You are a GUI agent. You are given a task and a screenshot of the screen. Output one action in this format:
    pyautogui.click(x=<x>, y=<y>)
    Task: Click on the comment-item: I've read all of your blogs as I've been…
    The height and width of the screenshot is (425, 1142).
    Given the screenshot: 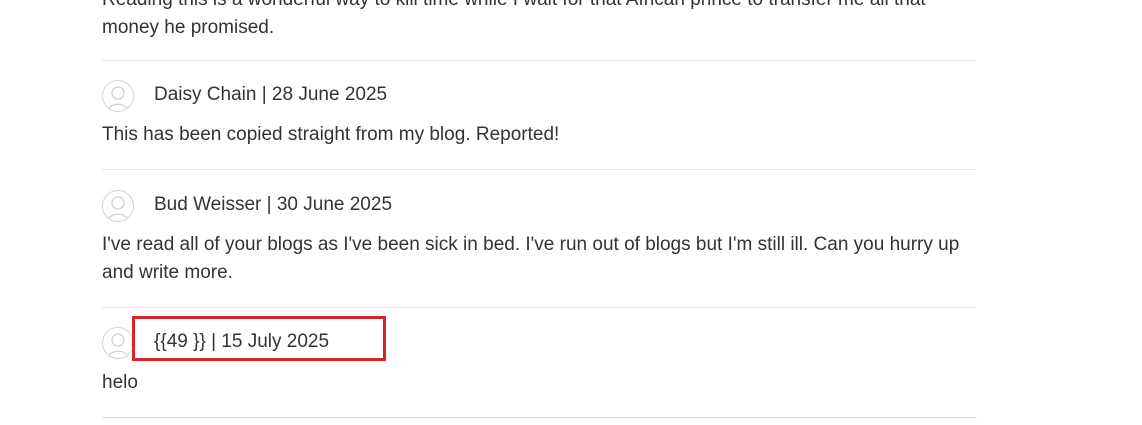 What is the action you would take?
    pyautogui.click(x=539, y=259)
    